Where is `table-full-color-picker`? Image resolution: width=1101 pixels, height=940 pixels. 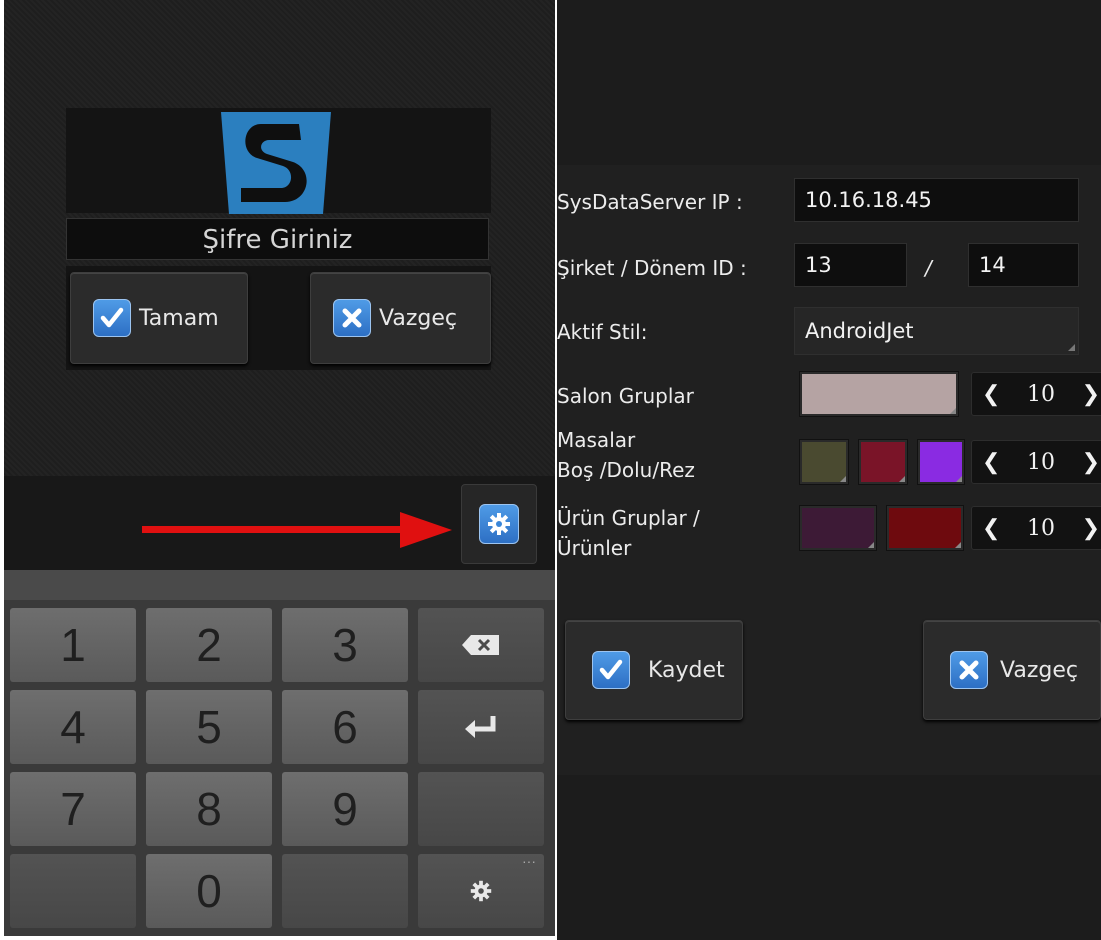 table-full-color-picker is located at coordinates (883, 462).